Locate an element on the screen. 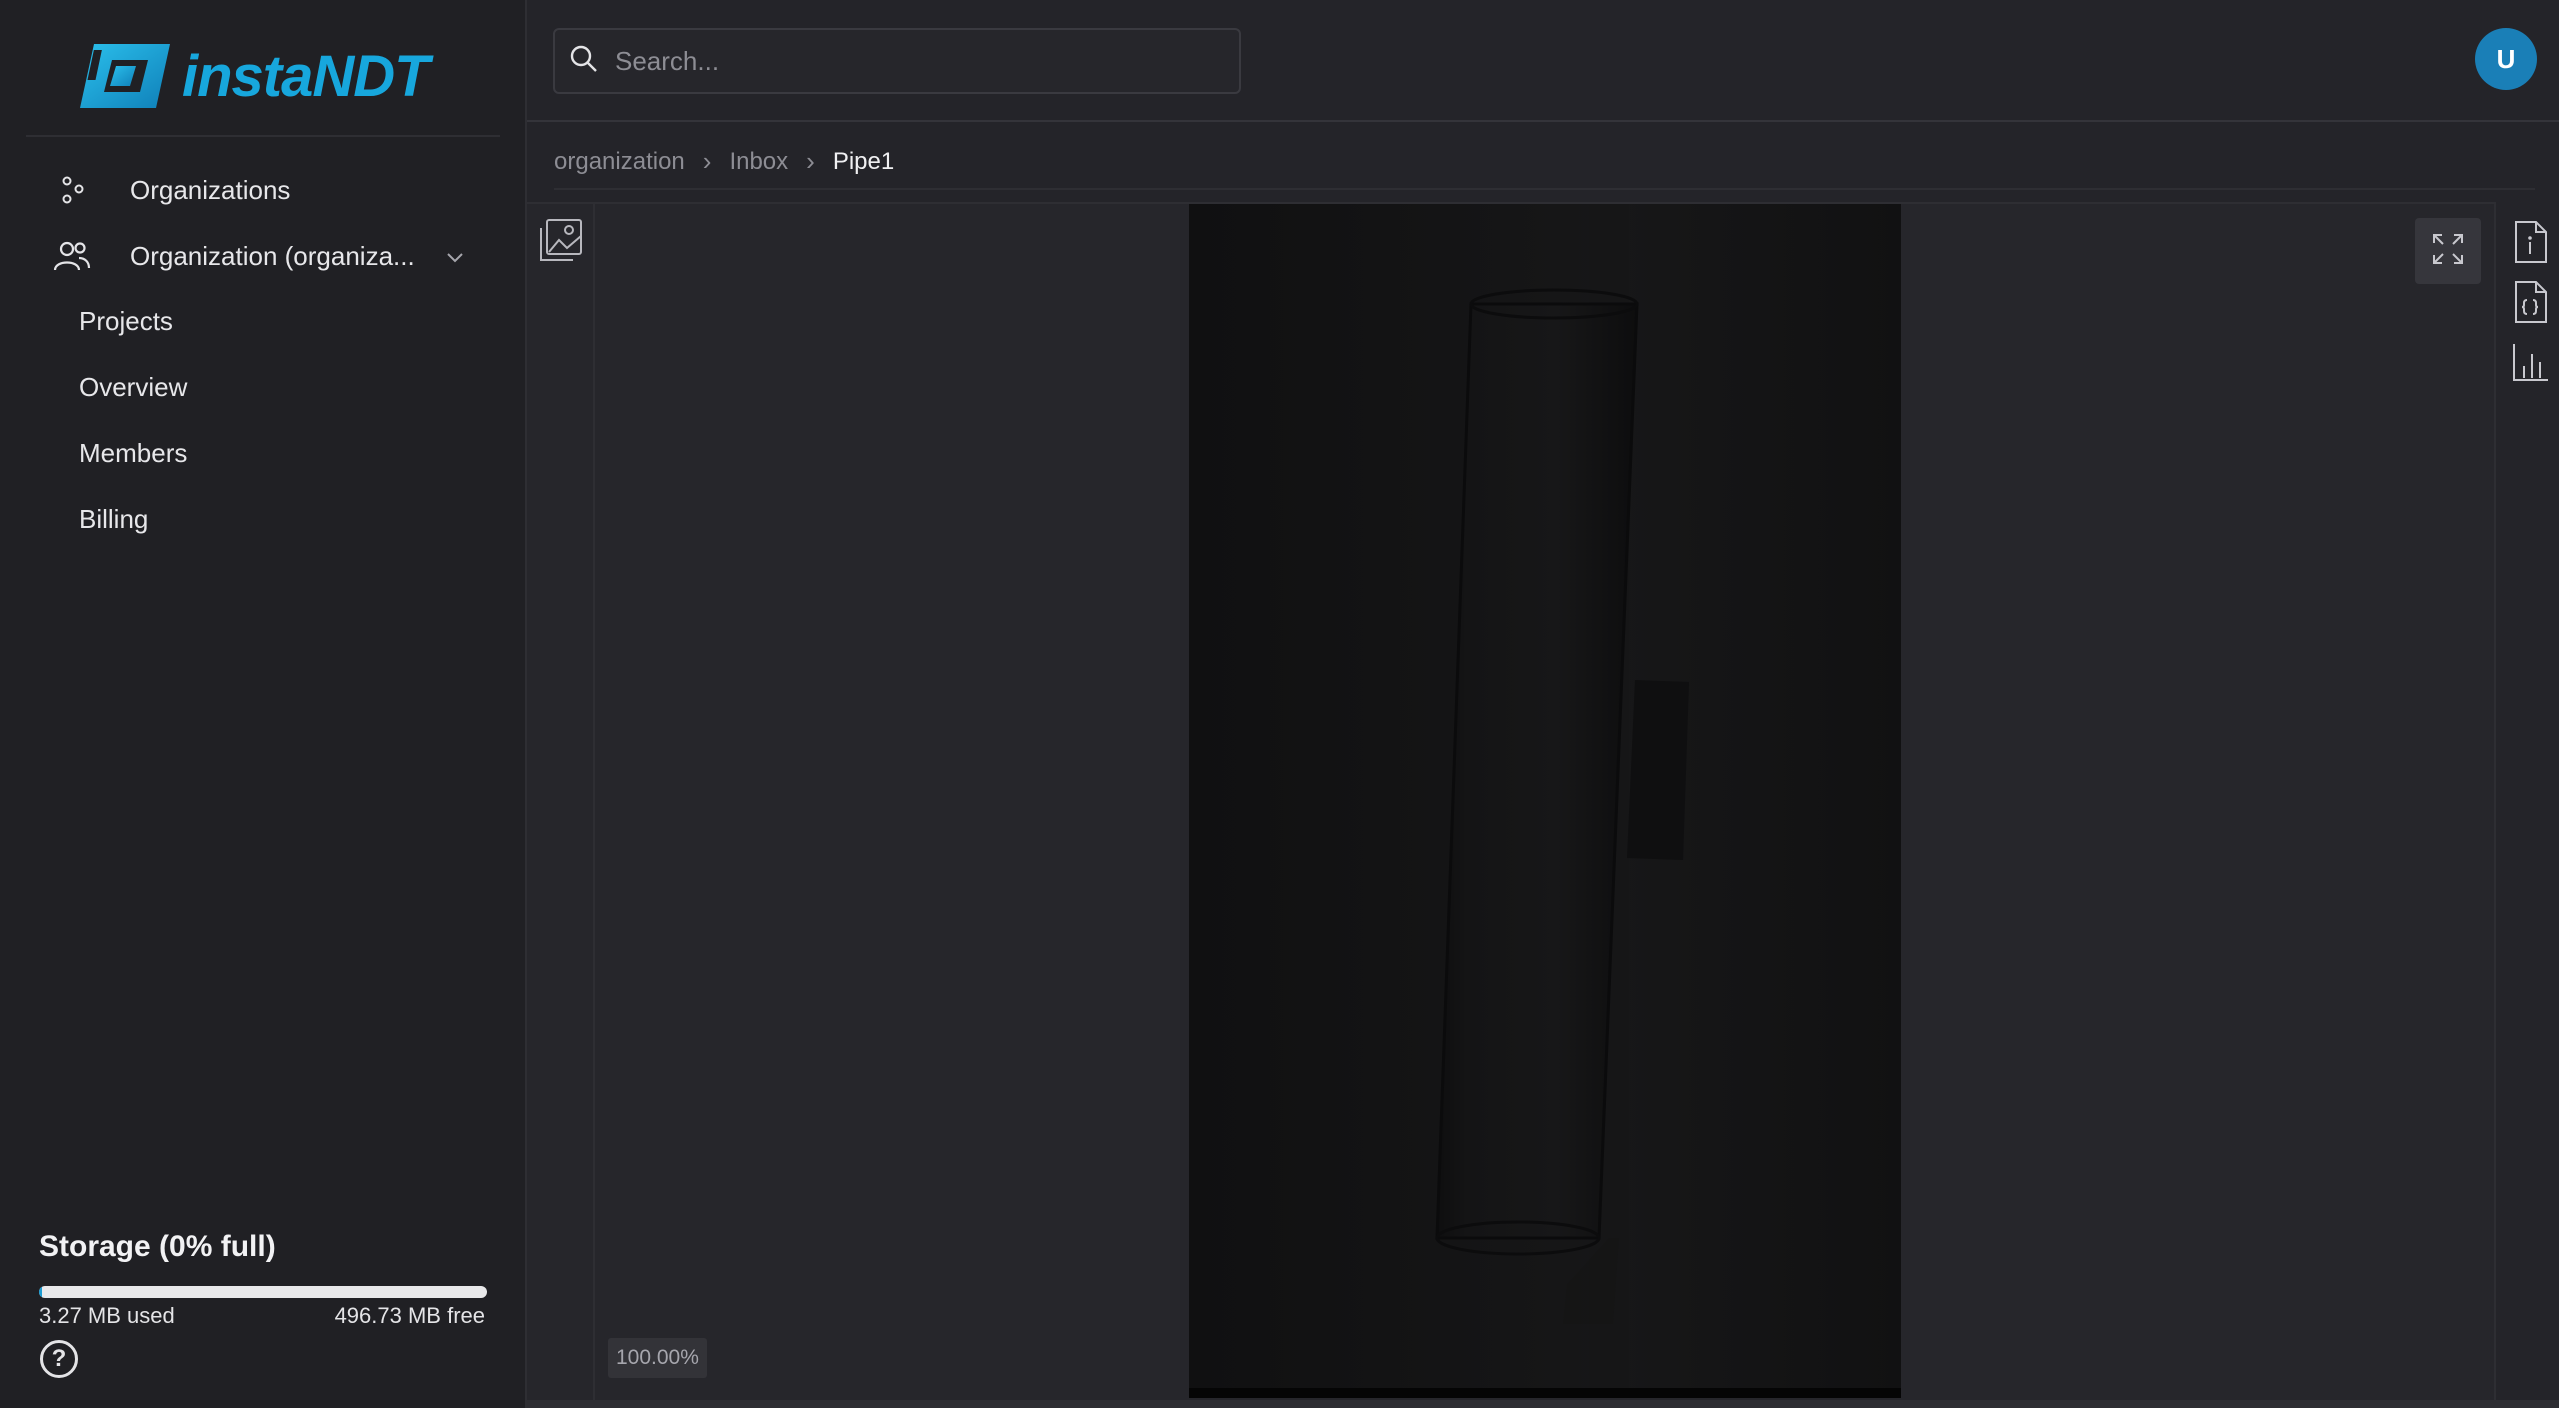 This screenshot has height=1408, width=2559. image-gallery-icon is located at coordinates (561, 240).